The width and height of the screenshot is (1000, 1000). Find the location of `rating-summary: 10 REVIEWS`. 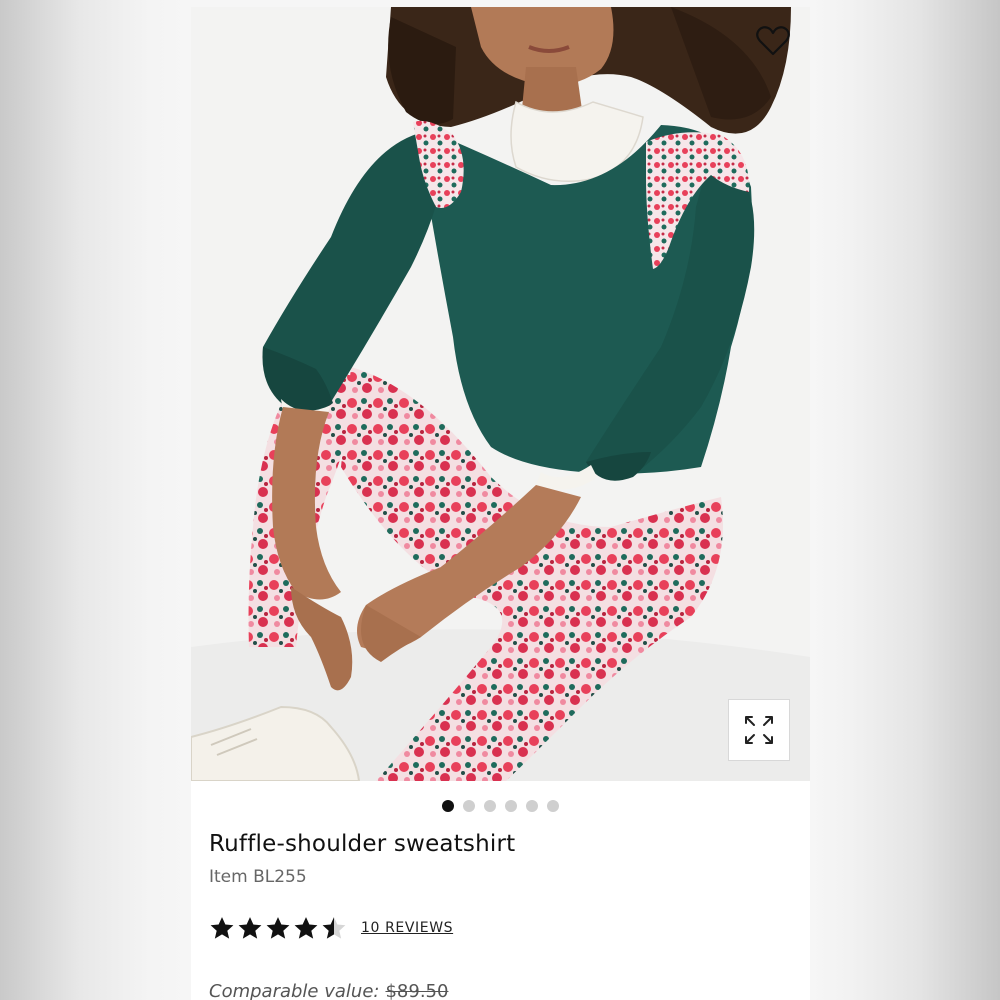

rating-summary: 10 REVIEWS is located at coordinates (331, 928).